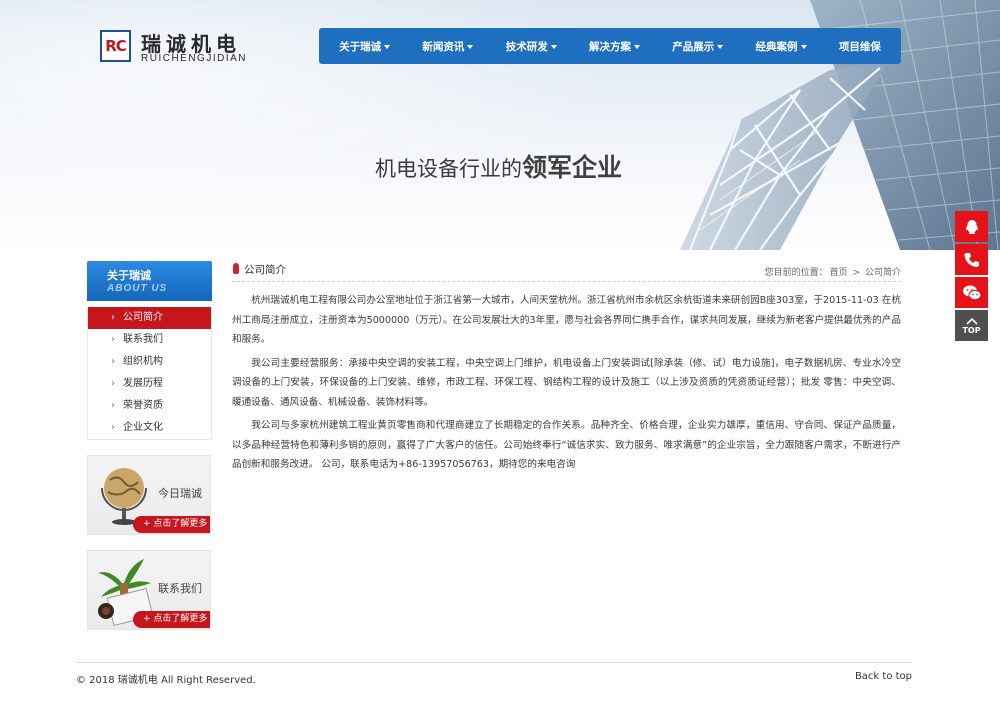 The height and width of the screenshot is (702, 1000). What do you see at coordinates (171, 524) in the screenshot?
I see `promo-today-more-button: + 点击了解更多` at bounding box center [171, 524].